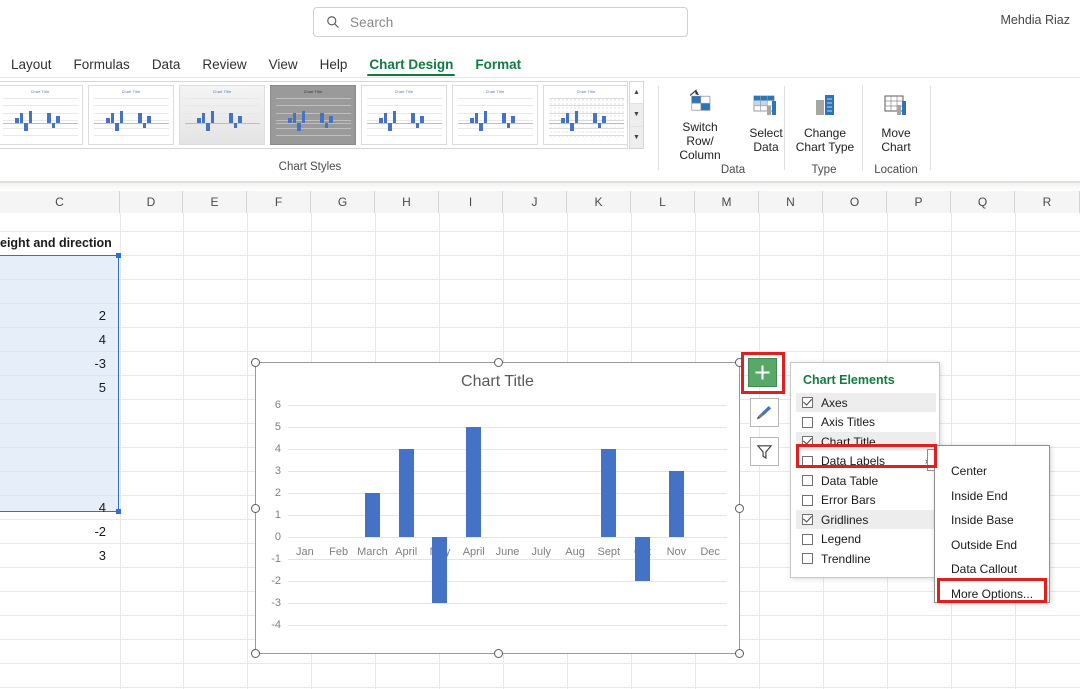  I want to click on group-label-data: Data, so click(733, 170).